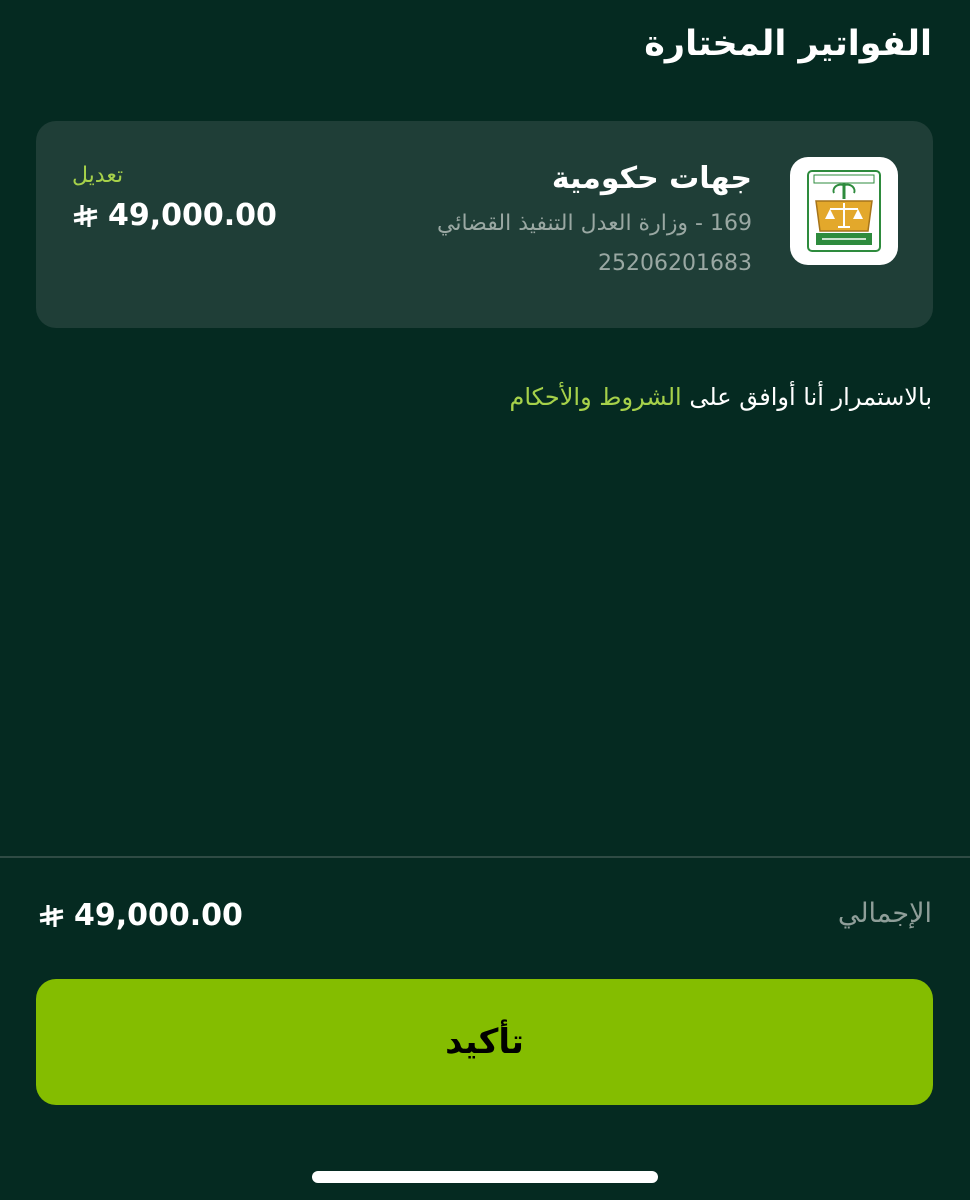 The image size is (970, 1200). What do you see at coordinates (651, 178) in the screenshot?
I see `bill-category: جهات حكومية` at bounding box center [651, 178].